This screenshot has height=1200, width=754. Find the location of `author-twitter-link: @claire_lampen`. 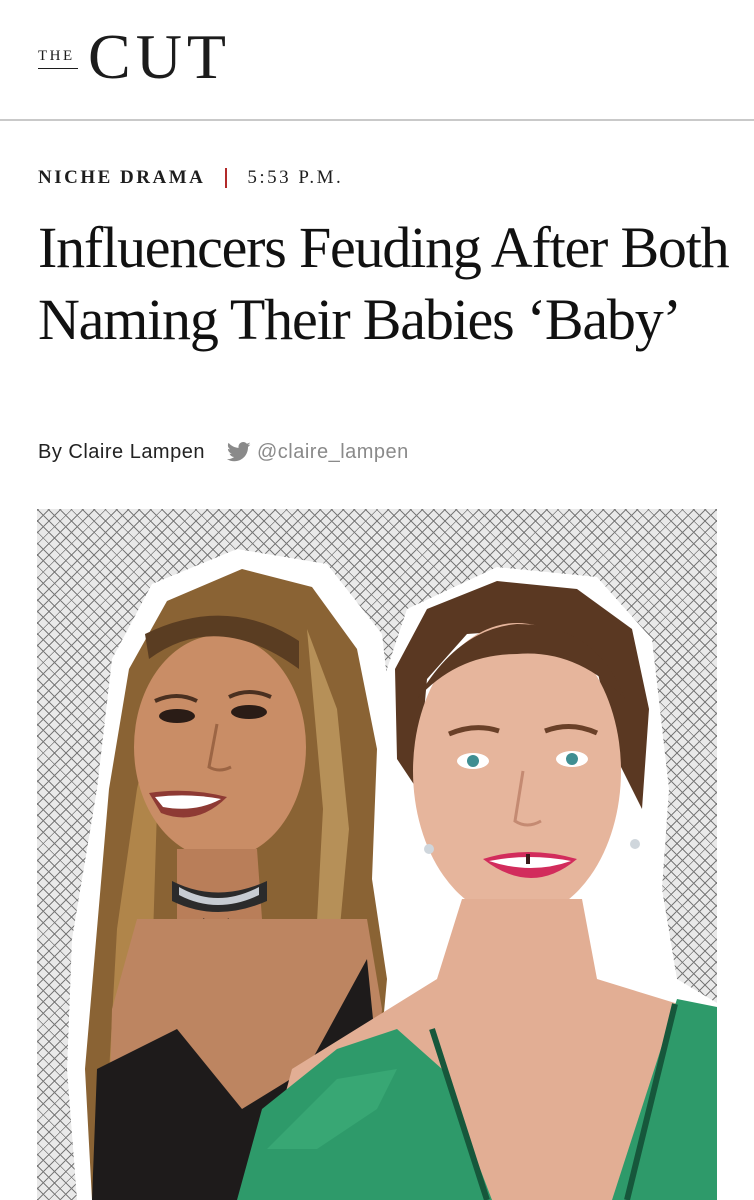

author-twitter-link: @claire_lampen is located at coordinates (317, 452).